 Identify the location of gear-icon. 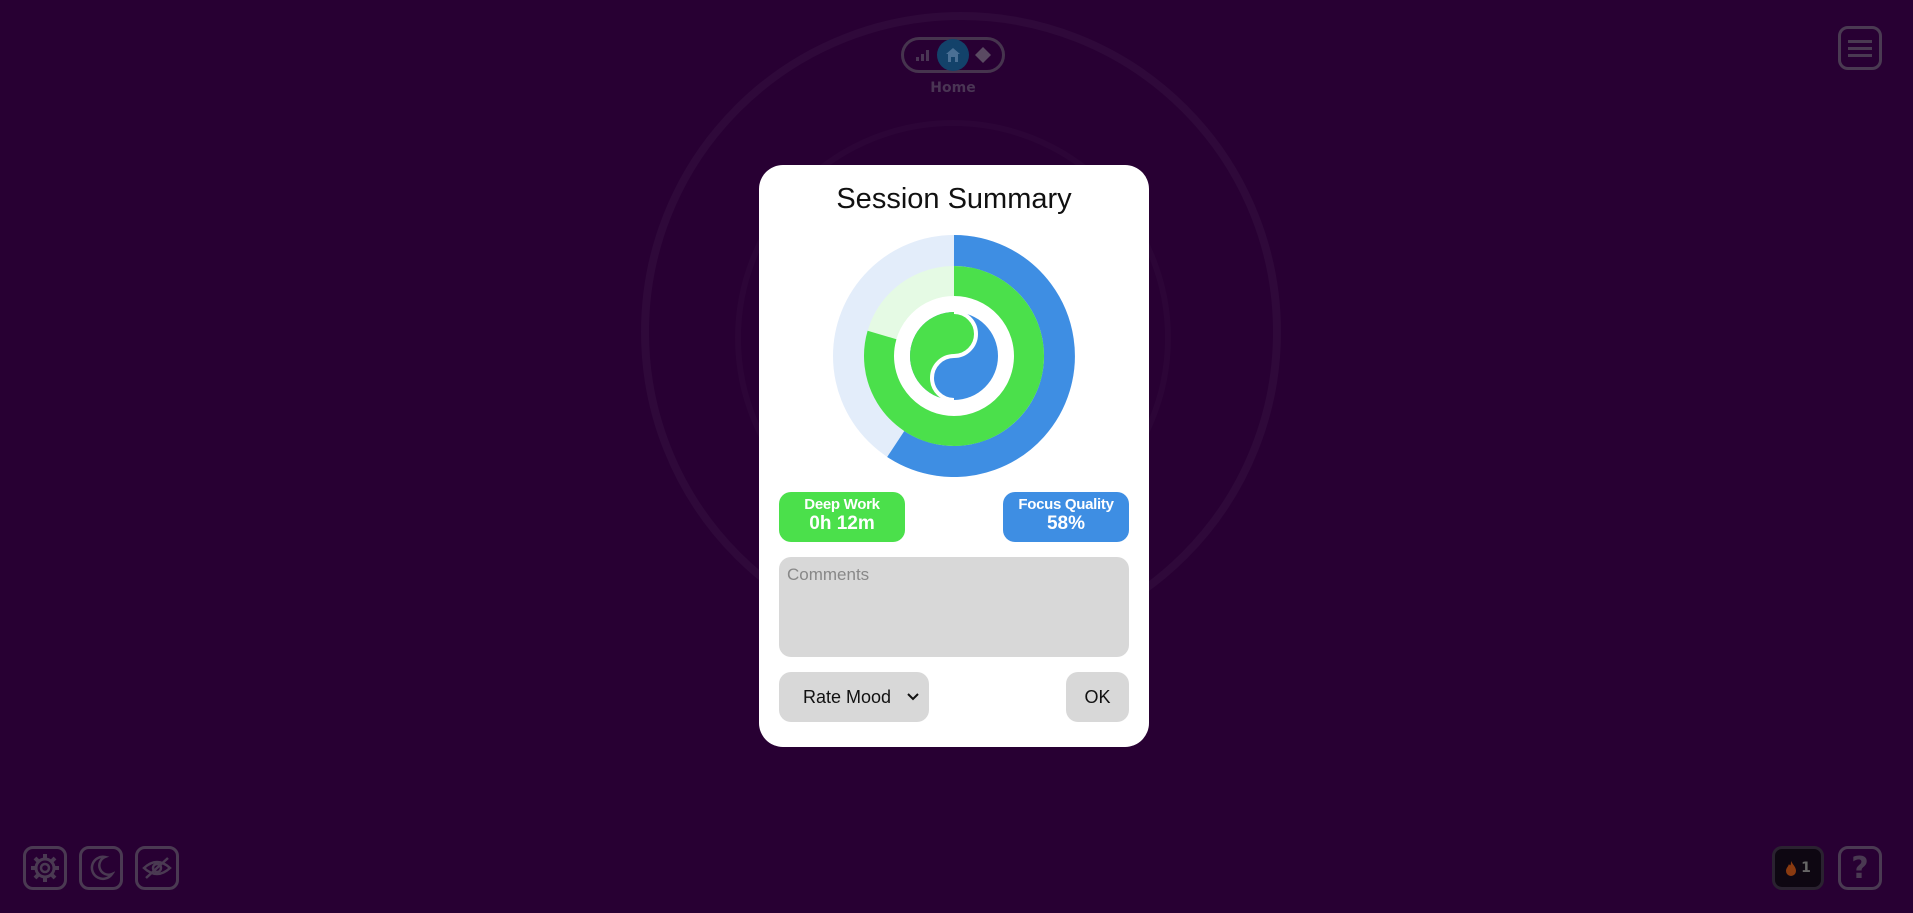
(45, 868).